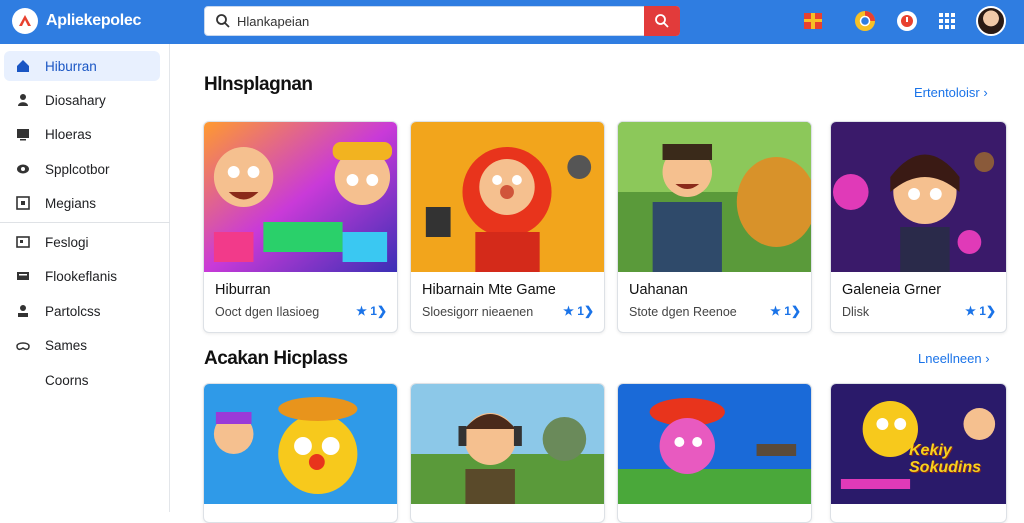  Describe the element at coordinates (23, 203) in the screenshot. I see `monitor-icon` at that location.